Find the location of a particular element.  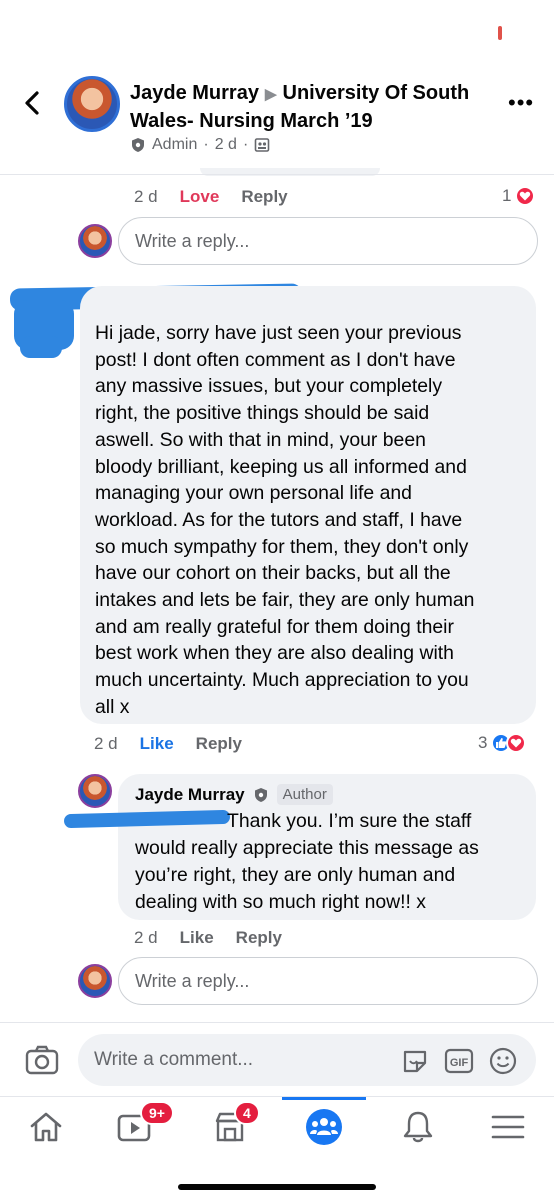

comment-composer: Write a comment... GIF is located at coordinates (277, 1060).